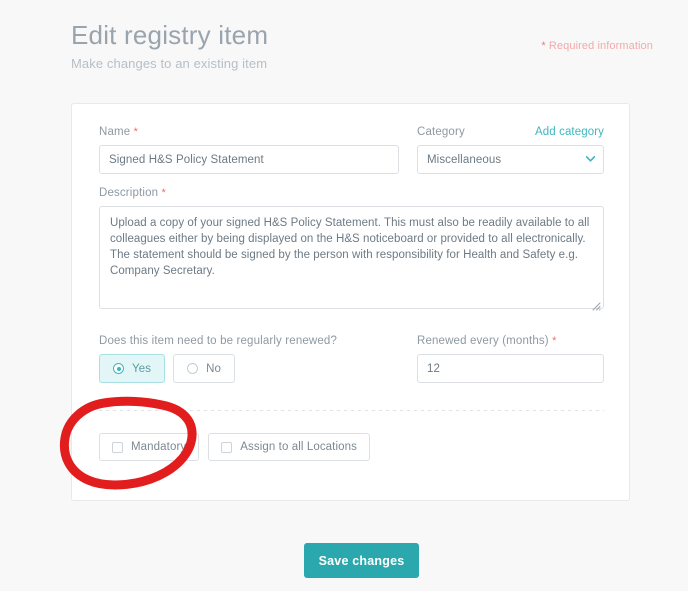 Image resolution: width=688 pixels, height=591 pixels. Describe the element at coordinates (510, 368) in the screenshot. I see `renew-months-input` at that location.